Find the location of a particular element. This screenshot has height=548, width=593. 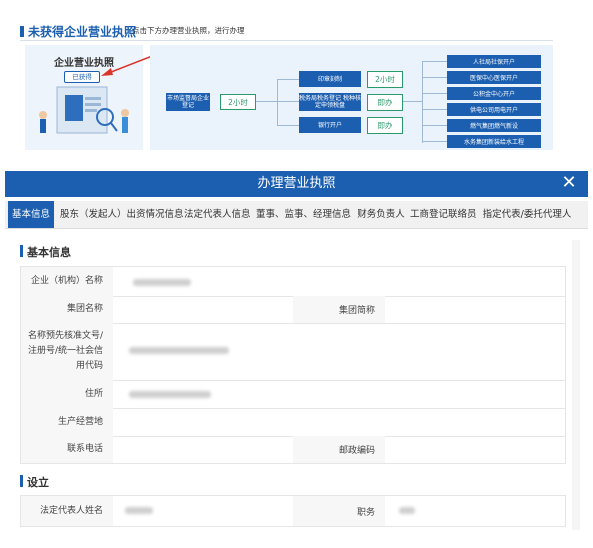

dialog-title: 办理营业执照 is located at coordinates (296, 183).